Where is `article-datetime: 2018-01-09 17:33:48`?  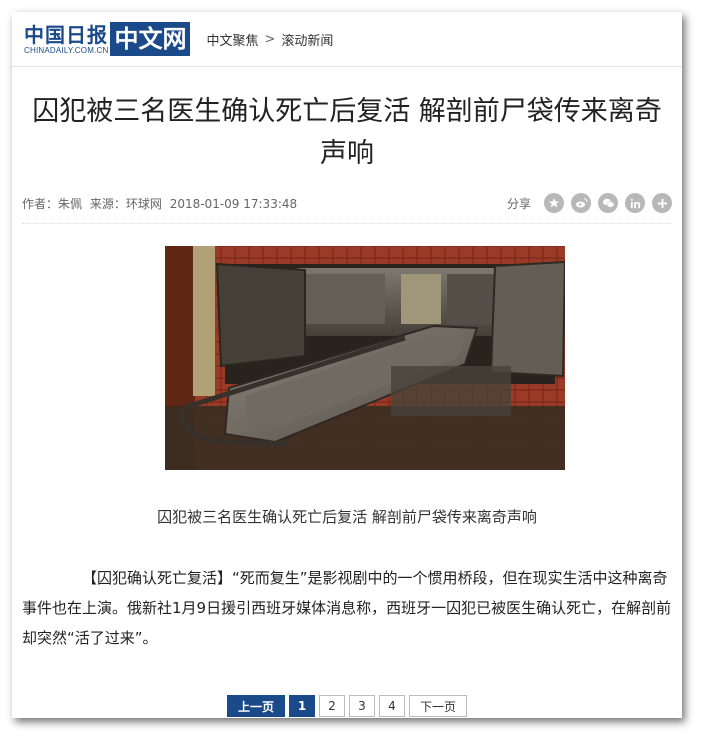 article-datetime: 2018-01-09 17:33:48 is located at coordinates (233, 203).